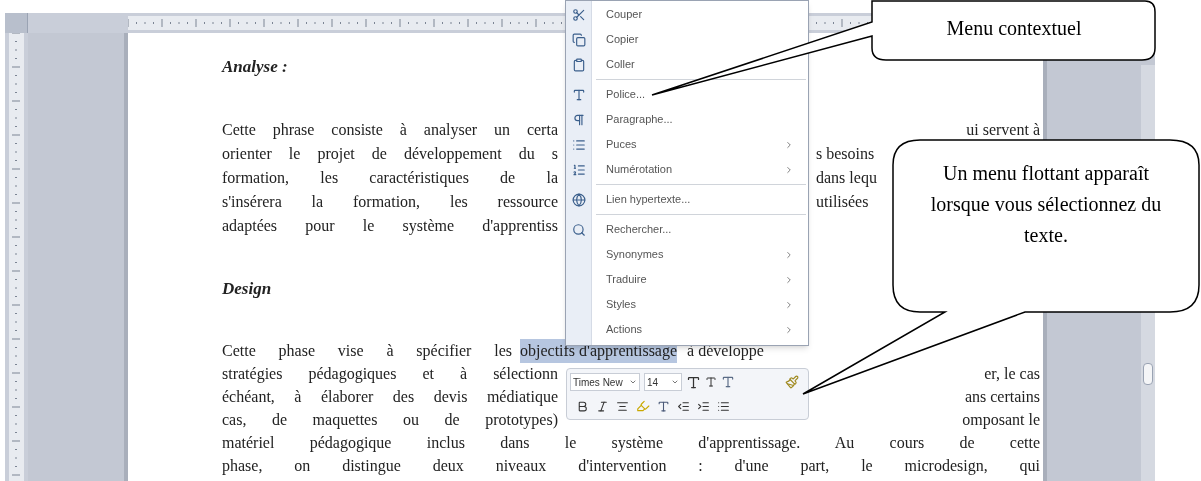 The width and height of the screenshot is (1201, 481). What do you see at coordinates (1002, 396) in the screenshot?
I see `body-text: ans certains` at bounding box center [1002, 396].